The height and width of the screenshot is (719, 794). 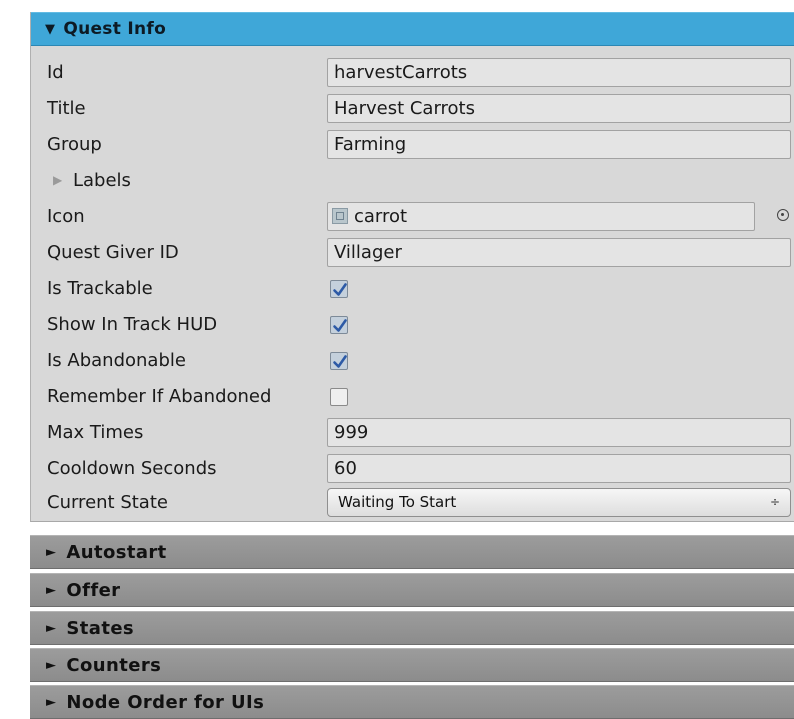 What do you see at coordinates (397, 502) in the screenshot?
I see `current-state-value: Waiting To Start` at bounding box center [397, 502].